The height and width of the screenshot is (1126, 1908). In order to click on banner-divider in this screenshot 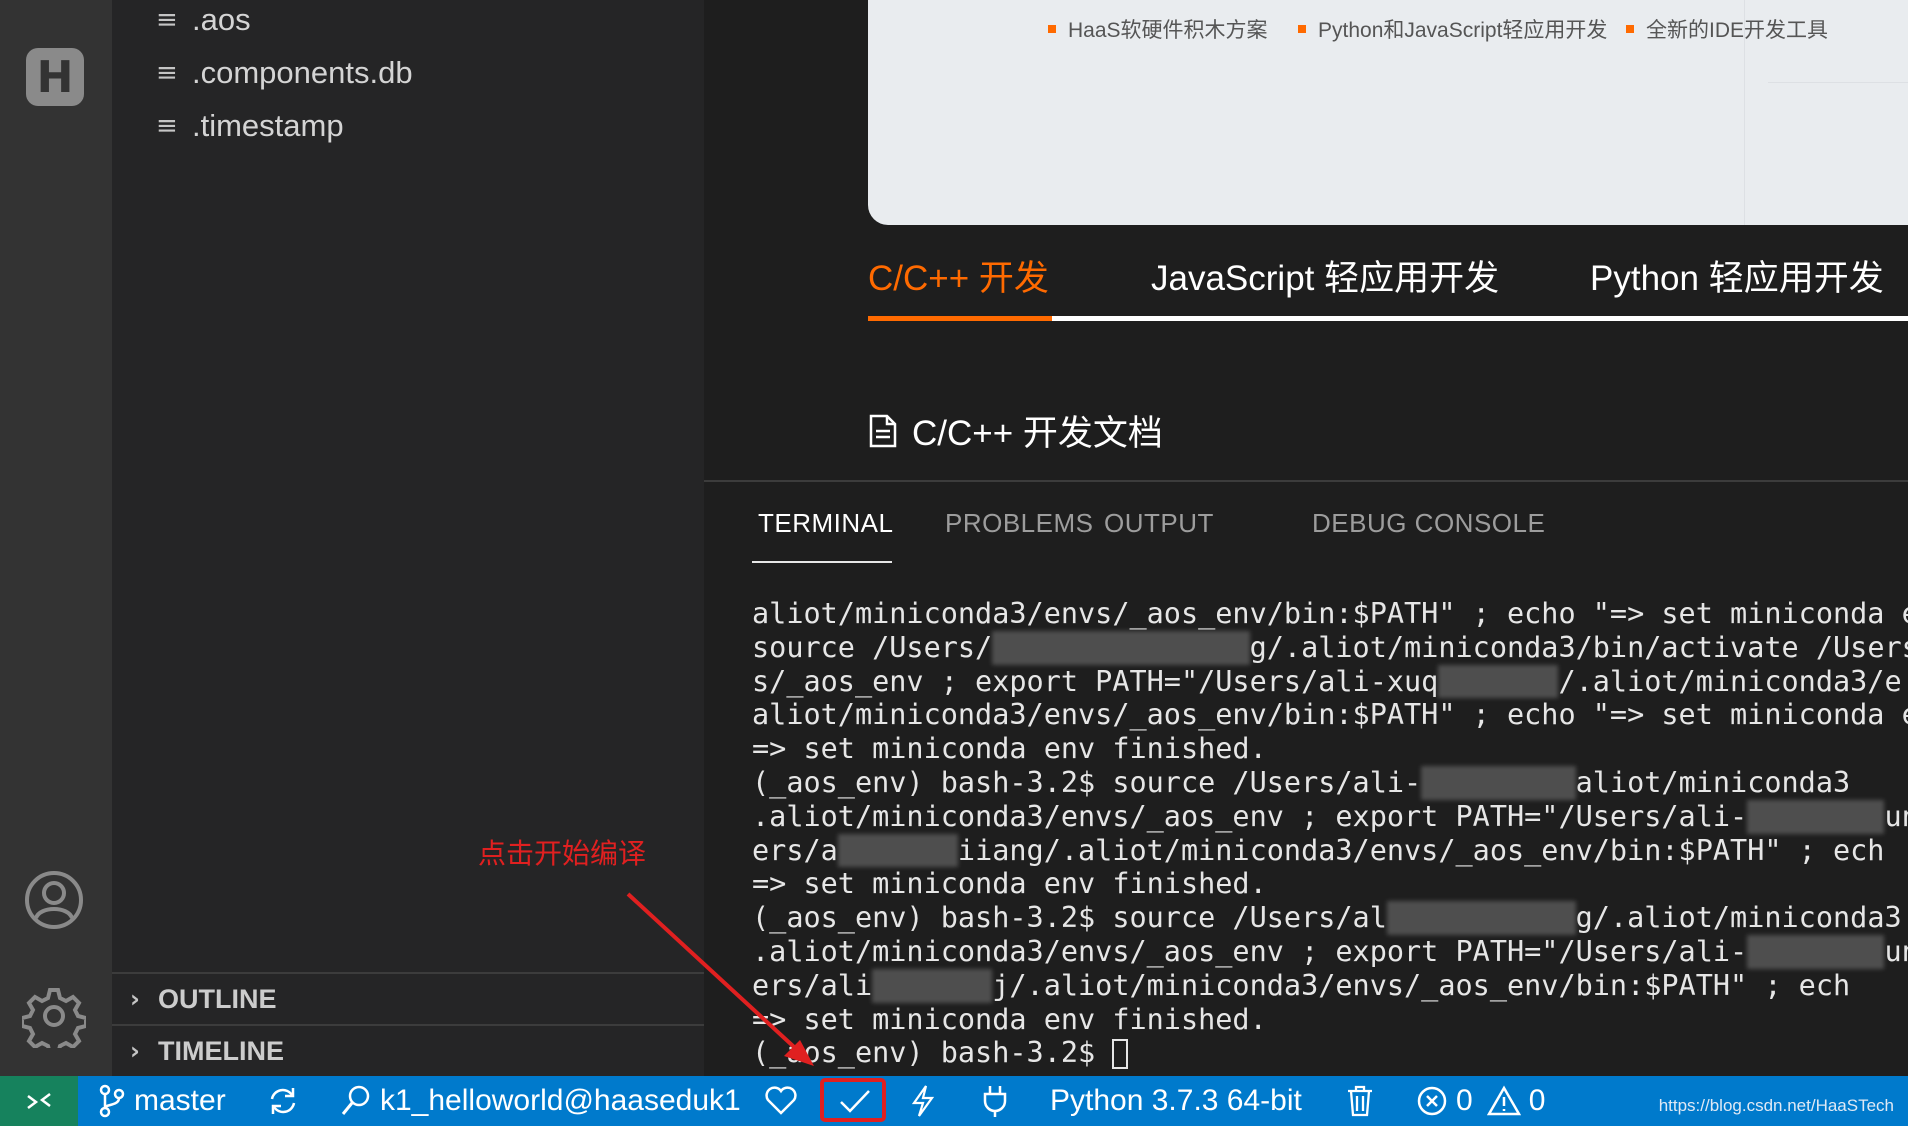, I will do `click(1838, 82)`.